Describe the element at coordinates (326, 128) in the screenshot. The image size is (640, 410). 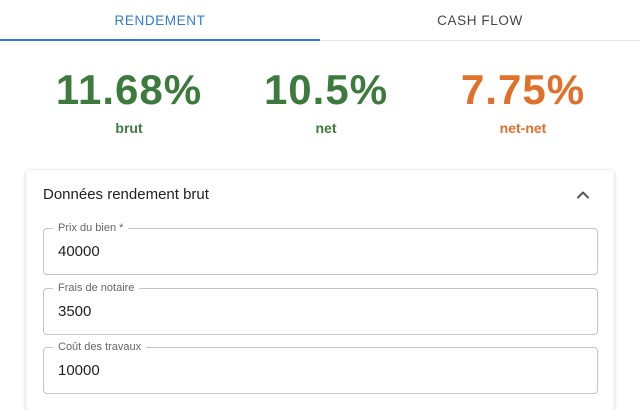
I see `stat-net-label: net` at that location.